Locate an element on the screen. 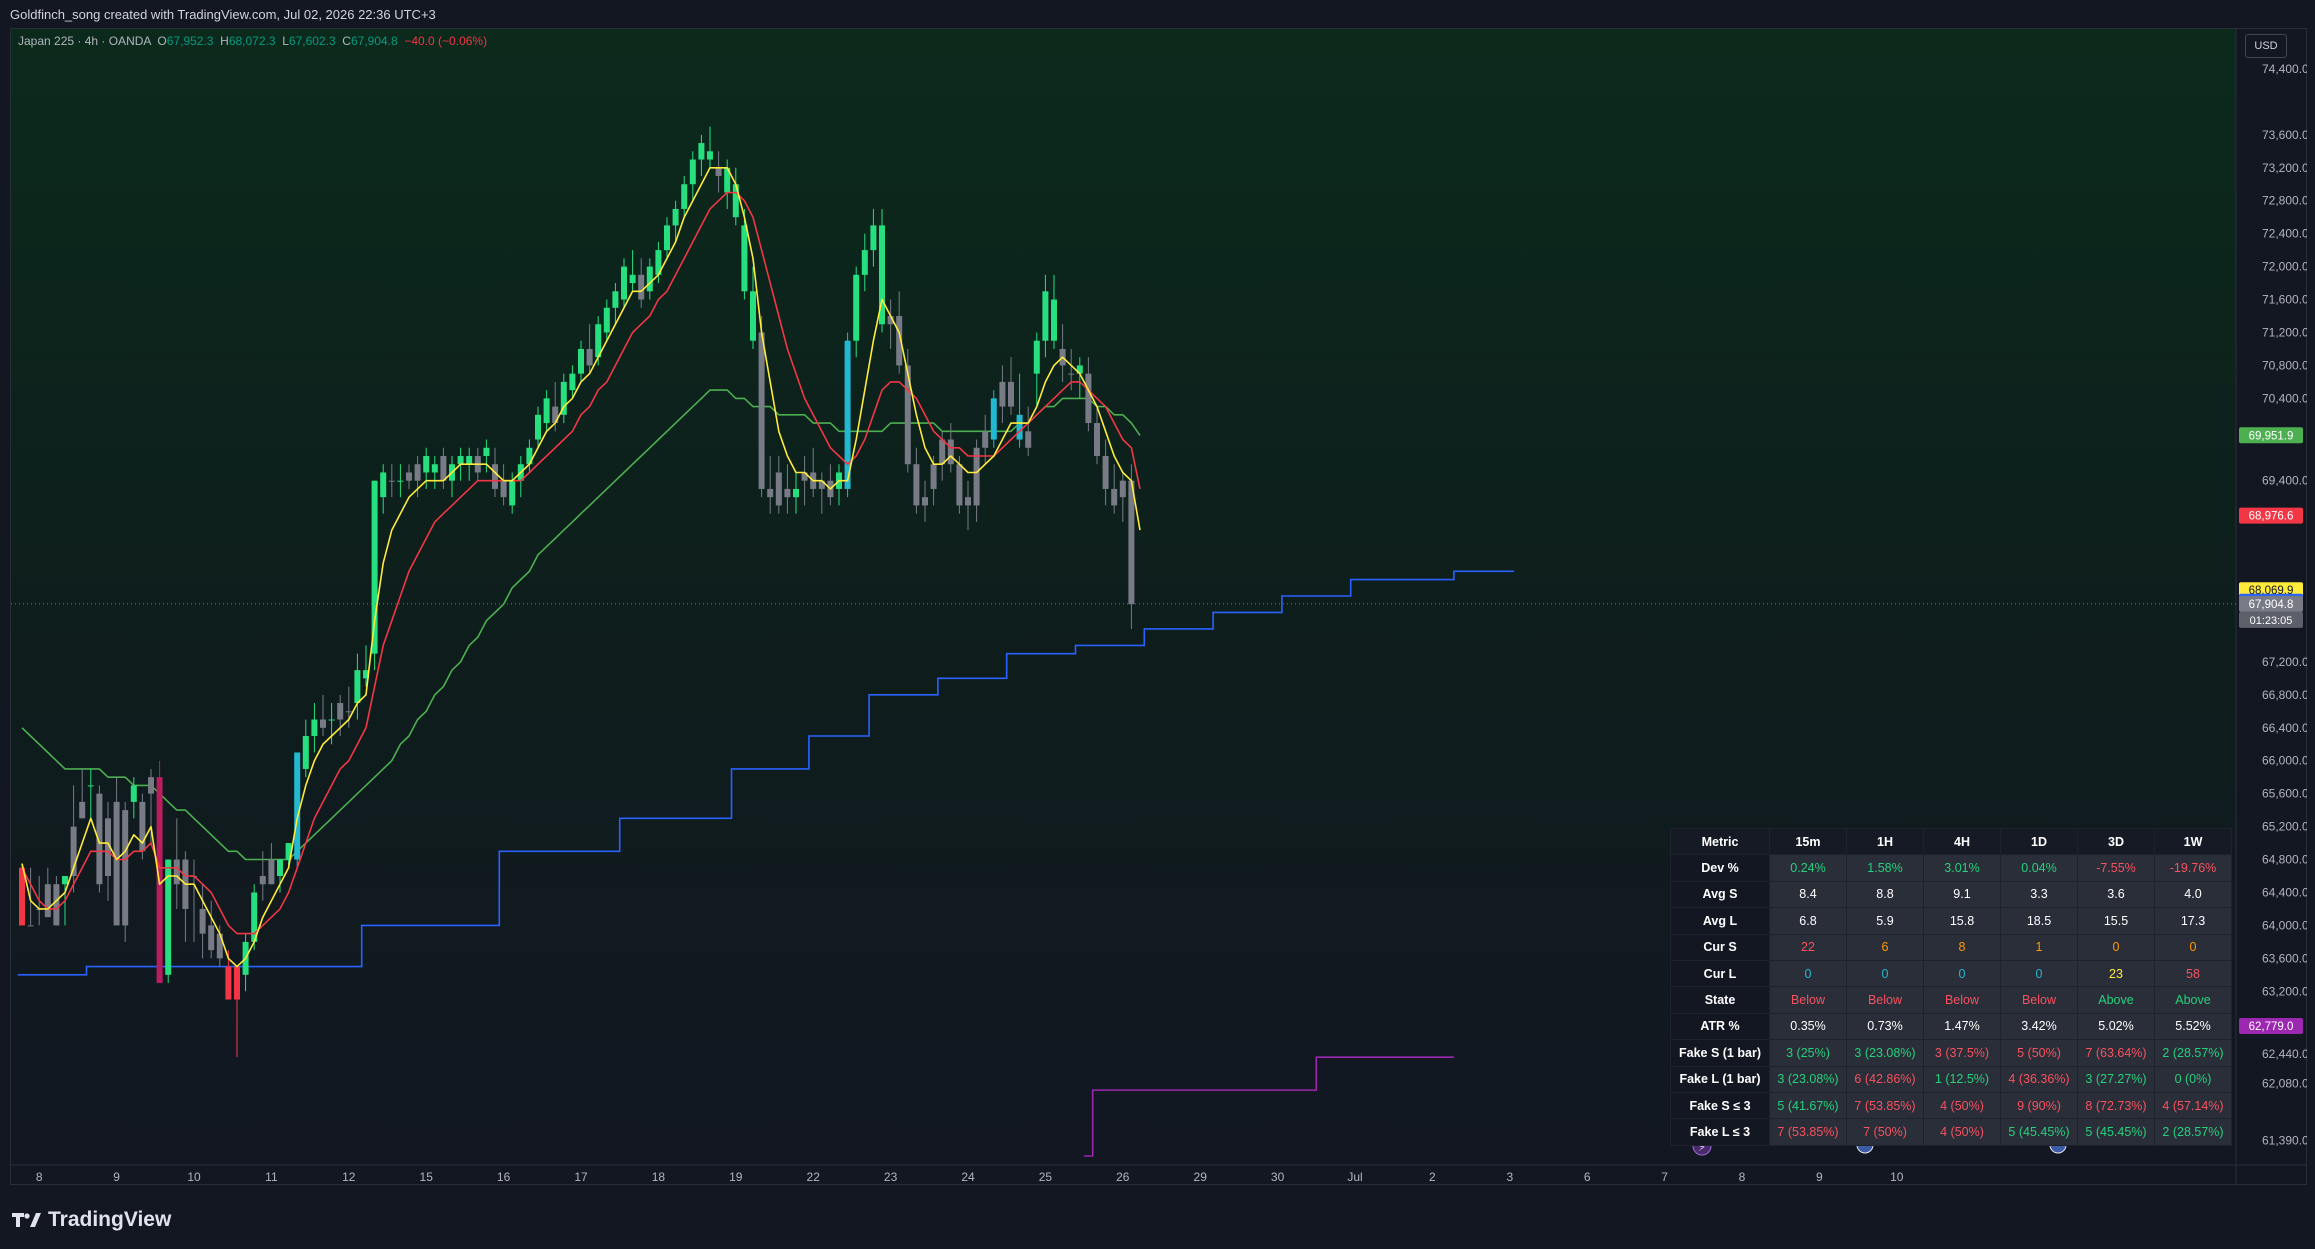 This screenshot has height=1249, width=2315. price-tick-label: 64,000.0 is located at coordinates (2284, 925).